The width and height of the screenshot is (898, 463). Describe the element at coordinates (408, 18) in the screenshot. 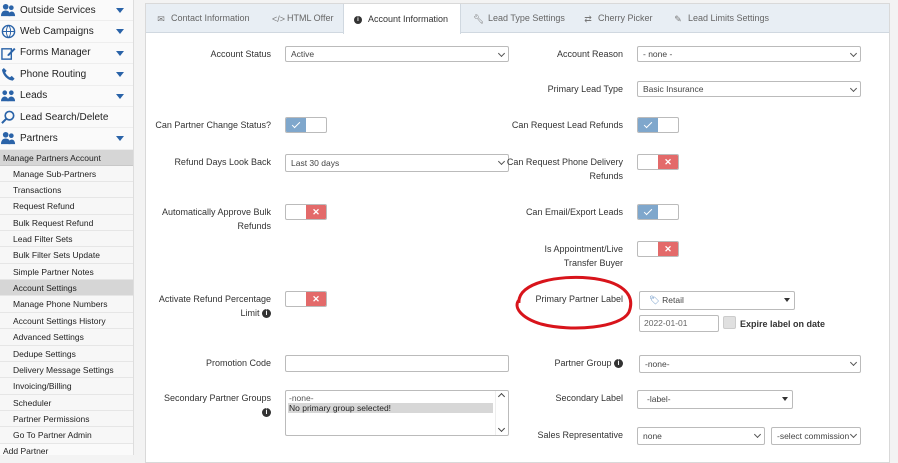

I see `tab-label: Account Information` at that location.